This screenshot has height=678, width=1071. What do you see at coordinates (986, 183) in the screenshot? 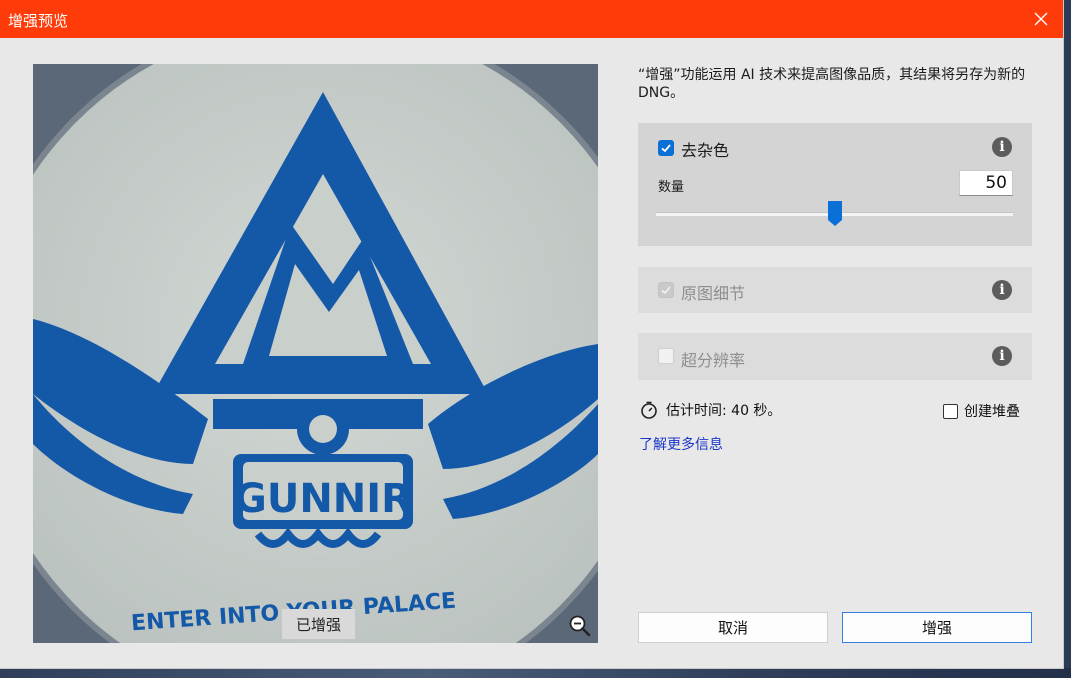
I see `amount-input: 50` at bounding box center [986, 183].